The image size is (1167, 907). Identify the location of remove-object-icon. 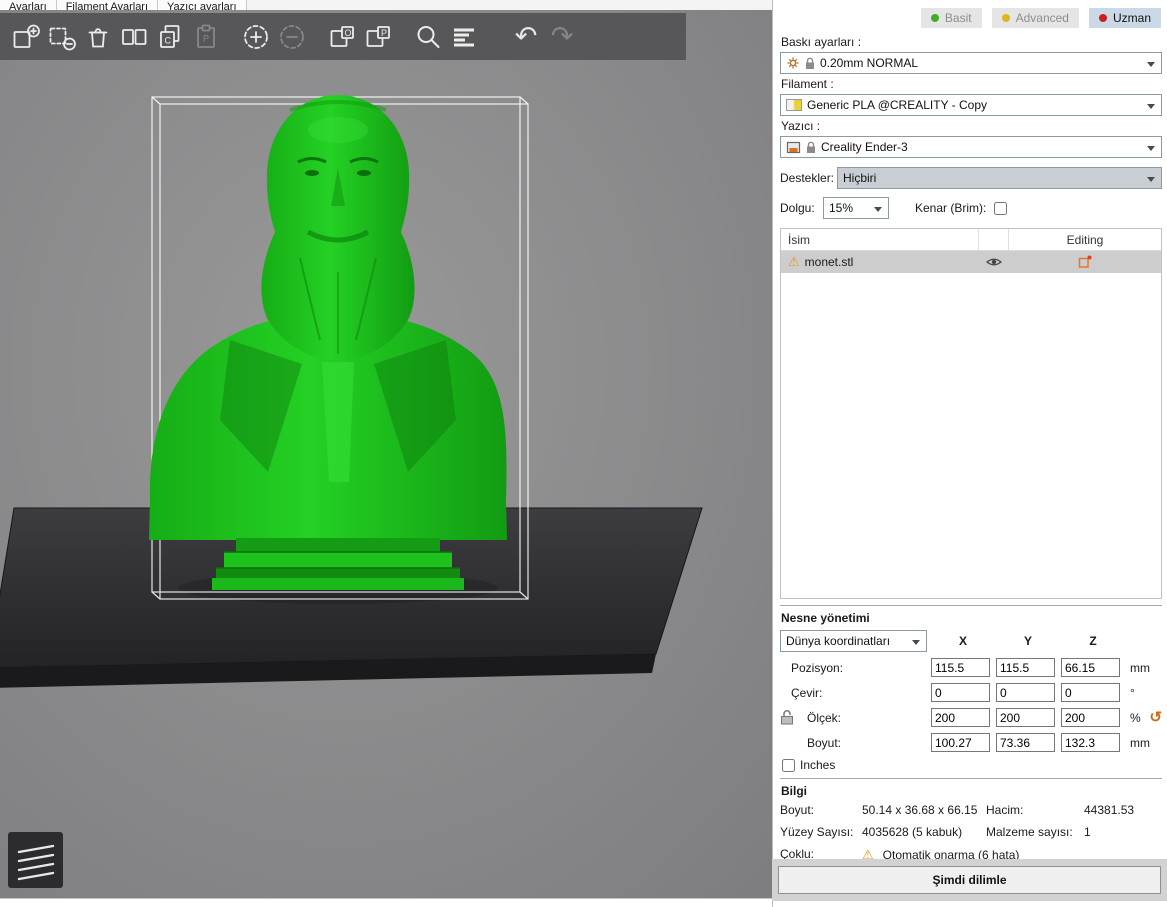
(62, 38).